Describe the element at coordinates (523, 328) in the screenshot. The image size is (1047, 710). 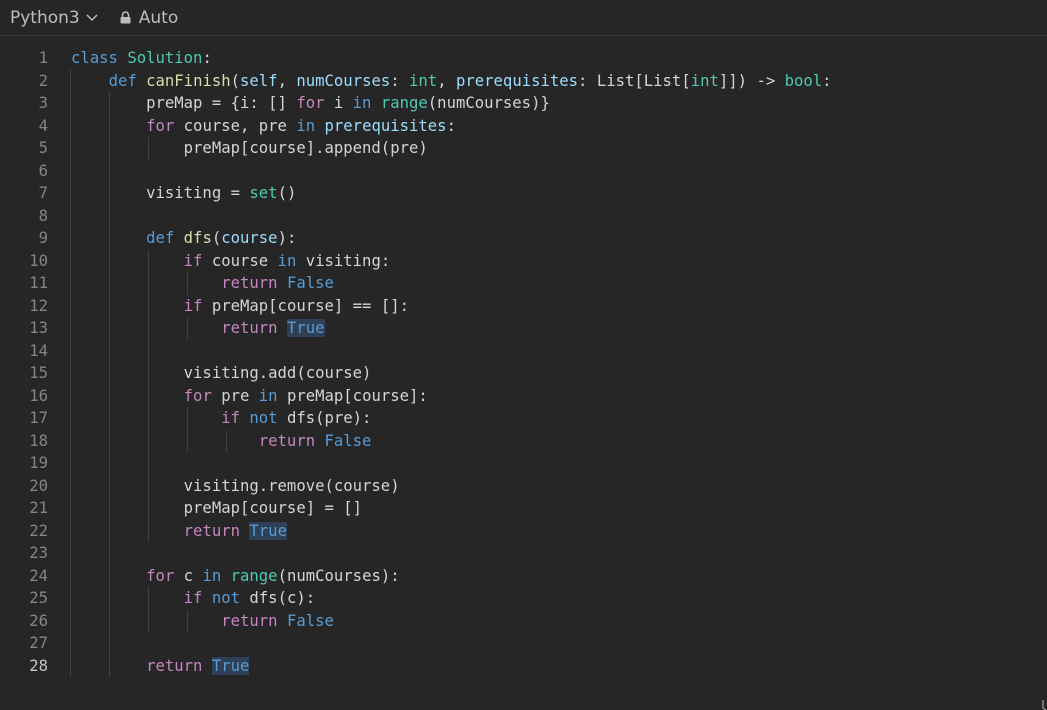
I see `code-line: 13 return True` at that location.